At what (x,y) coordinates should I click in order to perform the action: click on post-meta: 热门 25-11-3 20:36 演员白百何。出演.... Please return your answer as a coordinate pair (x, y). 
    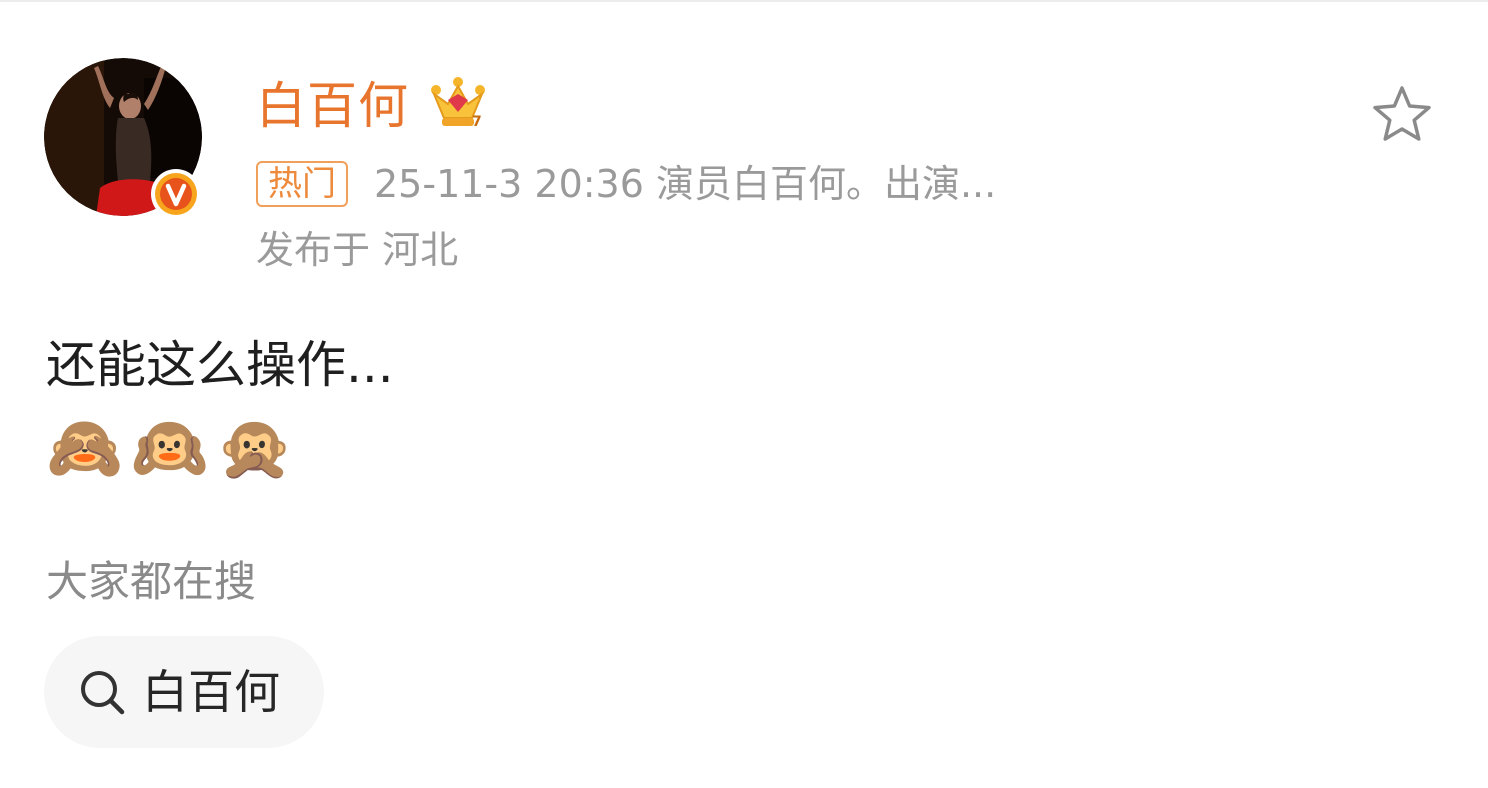
    Looking at the image, I should click on (626, 184).